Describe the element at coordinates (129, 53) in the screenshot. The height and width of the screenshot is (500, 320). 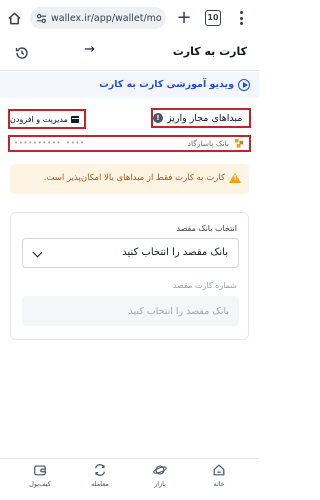
I see `app-header: کارت به کارت →` at that location.